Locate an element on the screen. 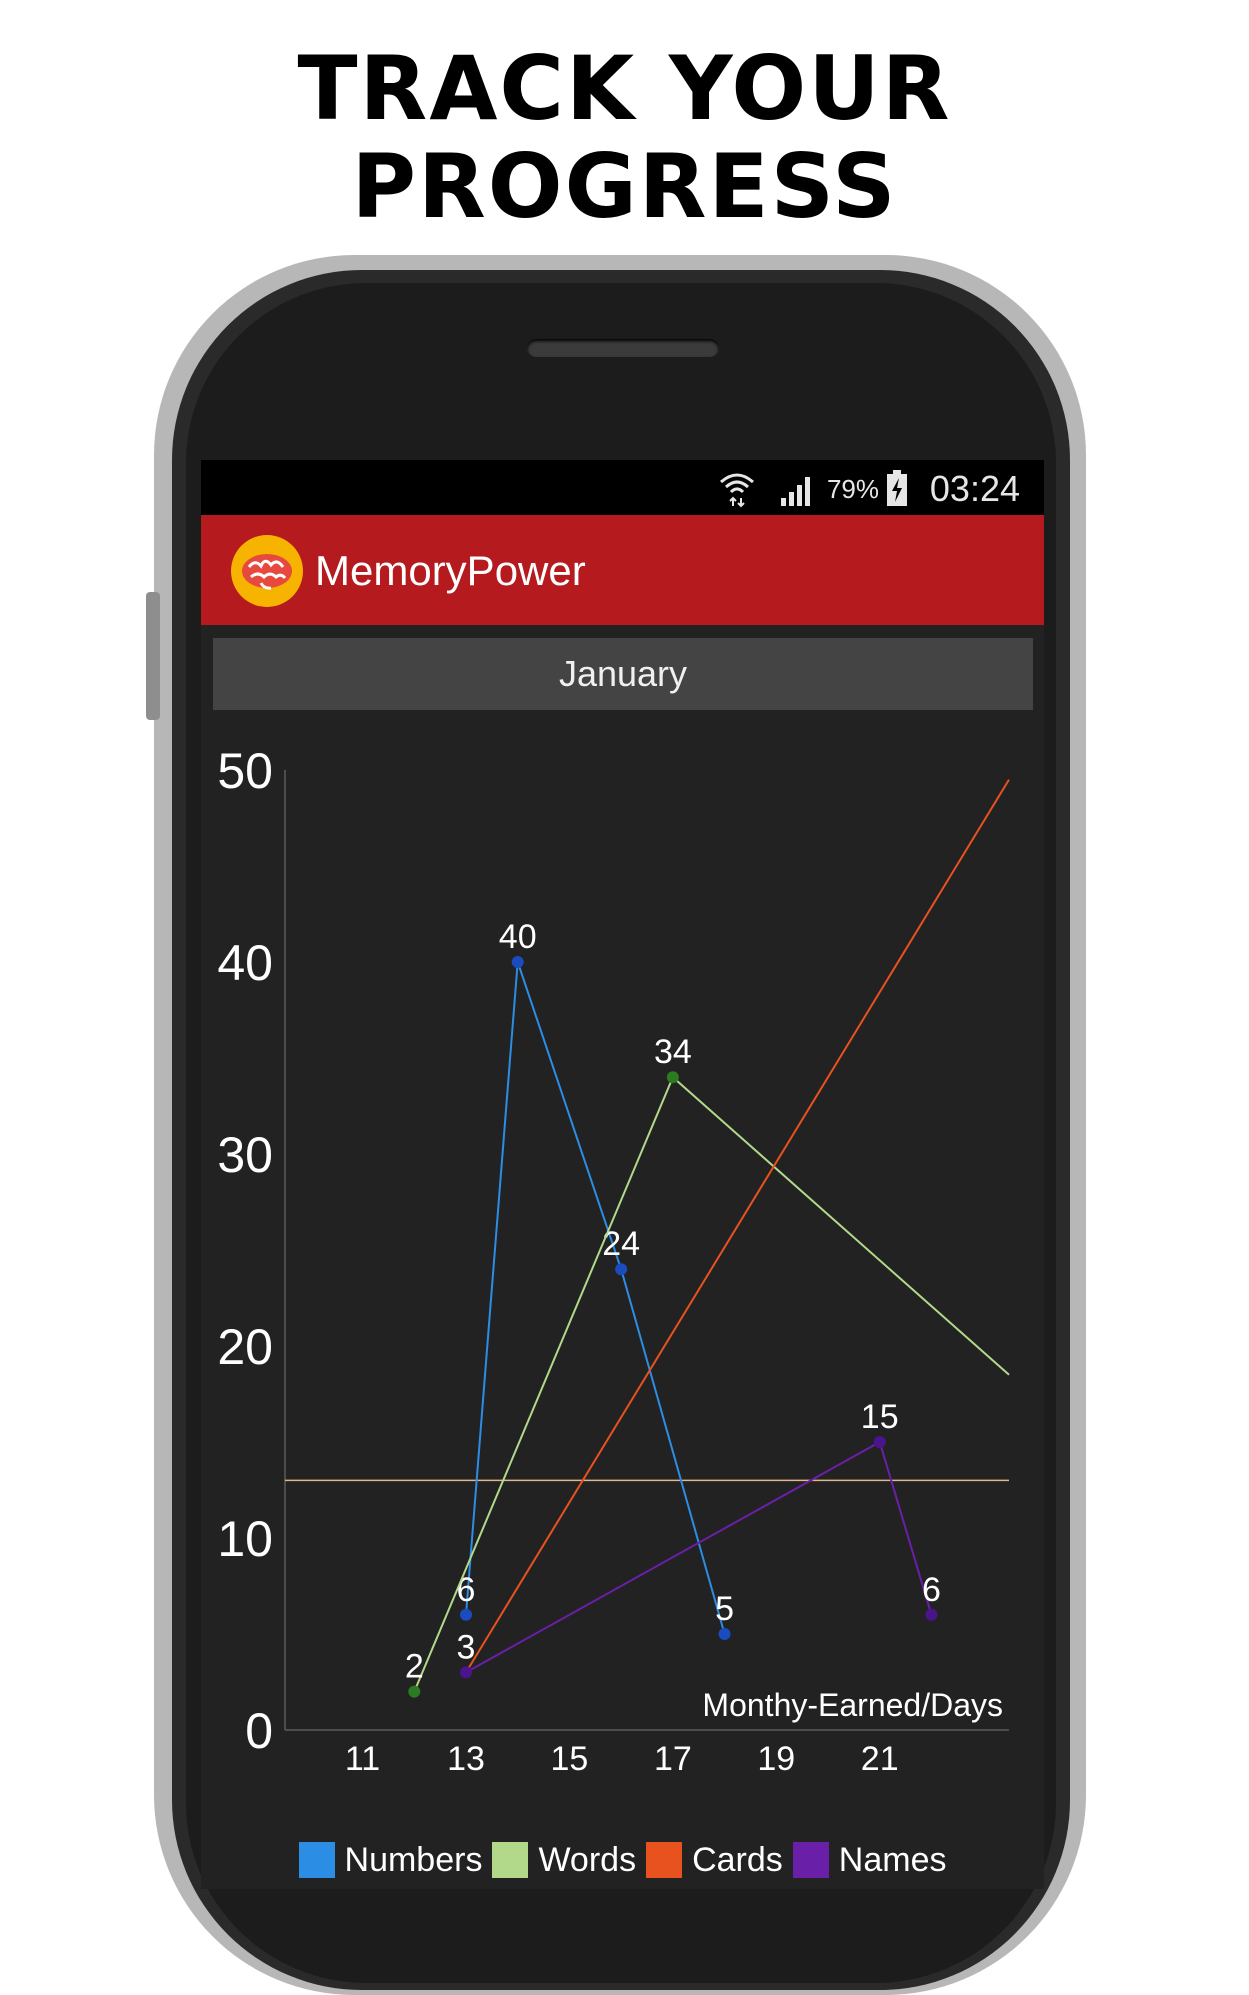 The height and width of the screenshot is (1995, 1249). phone-speaker is located at coordinates (623, 348).